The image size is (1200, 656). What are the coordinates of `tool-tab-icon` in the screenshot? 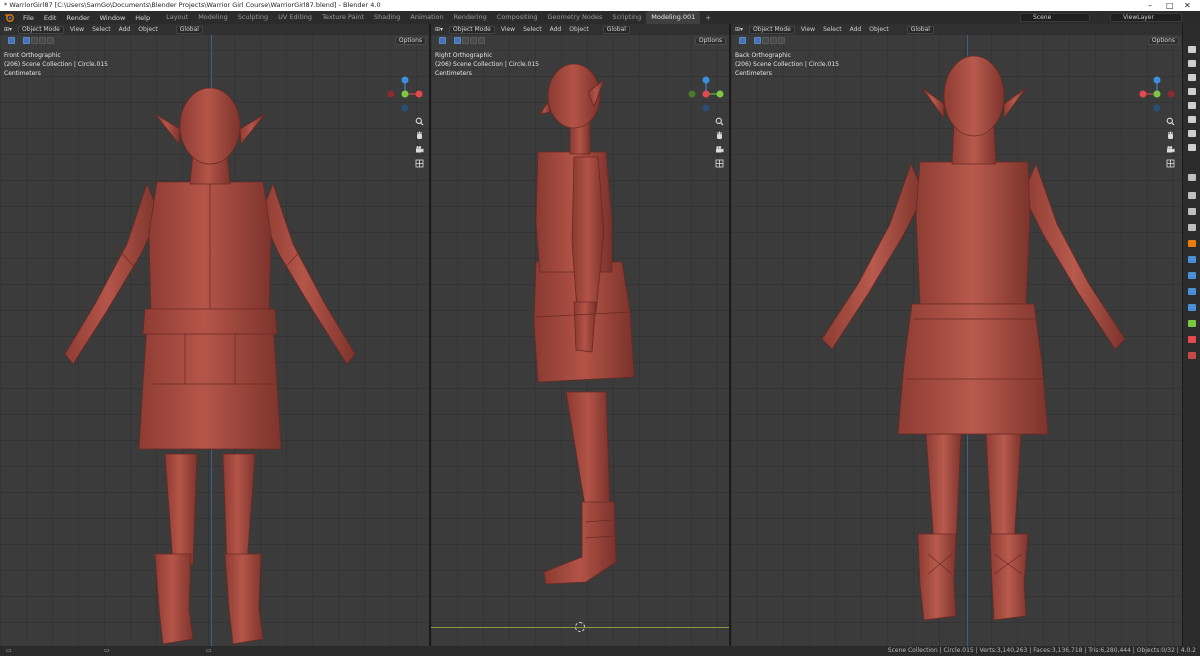 It's located at (1192, 49).